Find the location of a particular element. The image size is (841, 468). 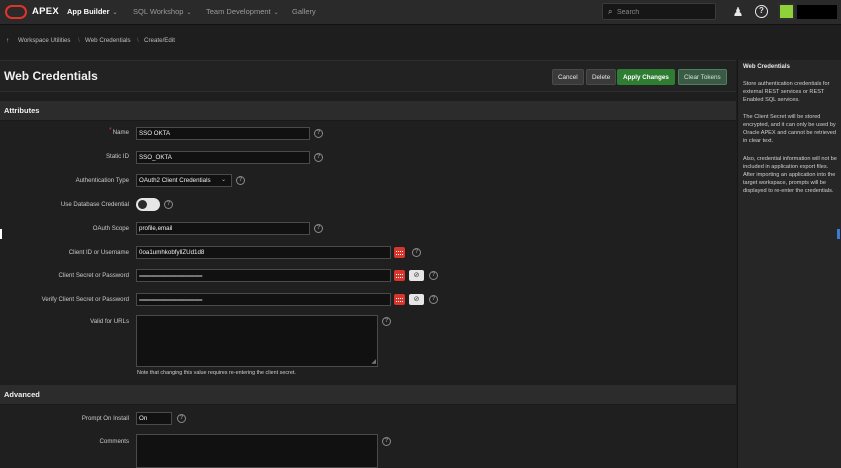

toggle-knob is located at coordinates (142, 204).